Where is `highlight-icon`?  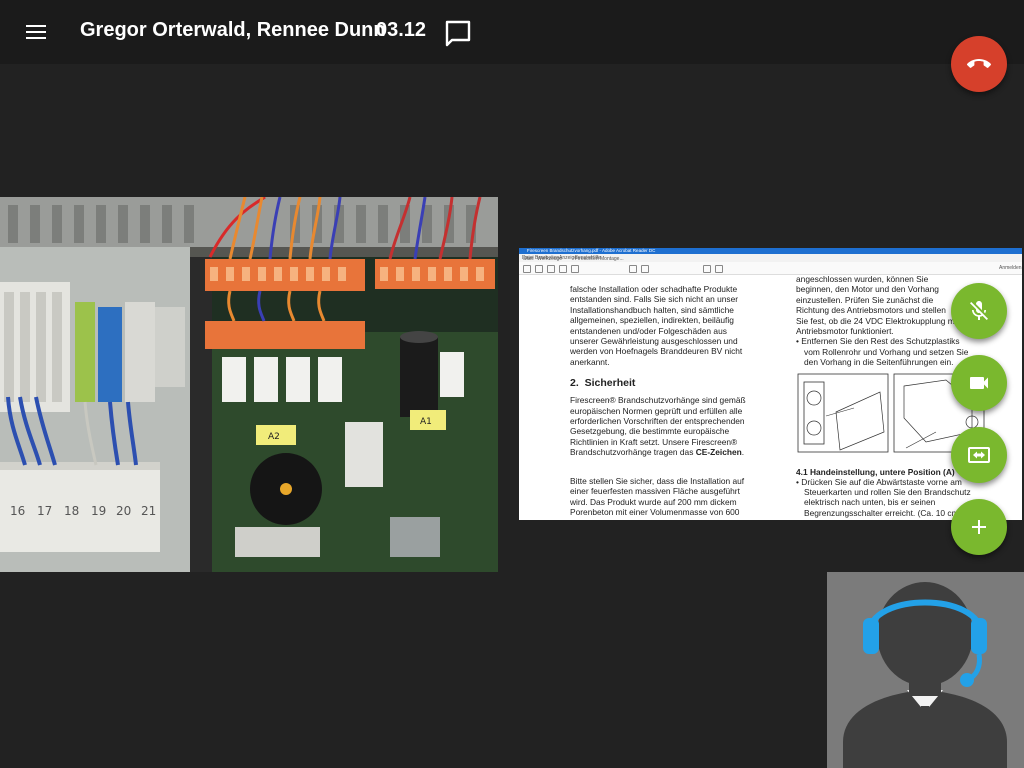
highlight-icon is located at coordinates (719, 269).